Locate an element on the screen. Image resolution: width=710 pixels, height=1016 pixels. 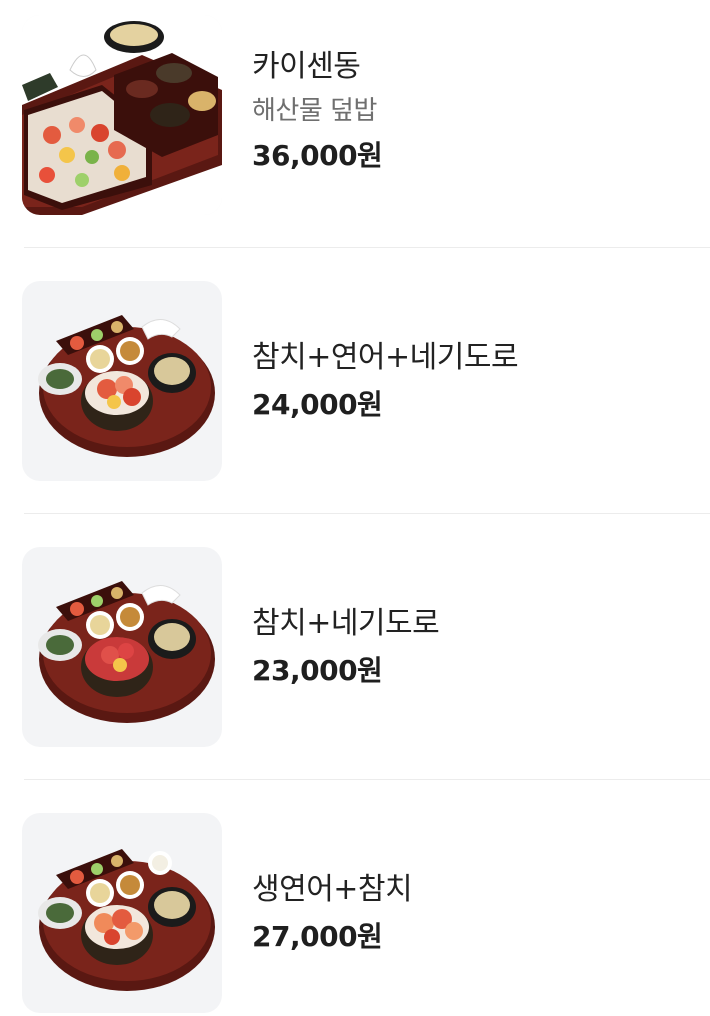
menu-item-info: 참치+연어+네기도로 24,000원 is located at coordinates (472, 381).